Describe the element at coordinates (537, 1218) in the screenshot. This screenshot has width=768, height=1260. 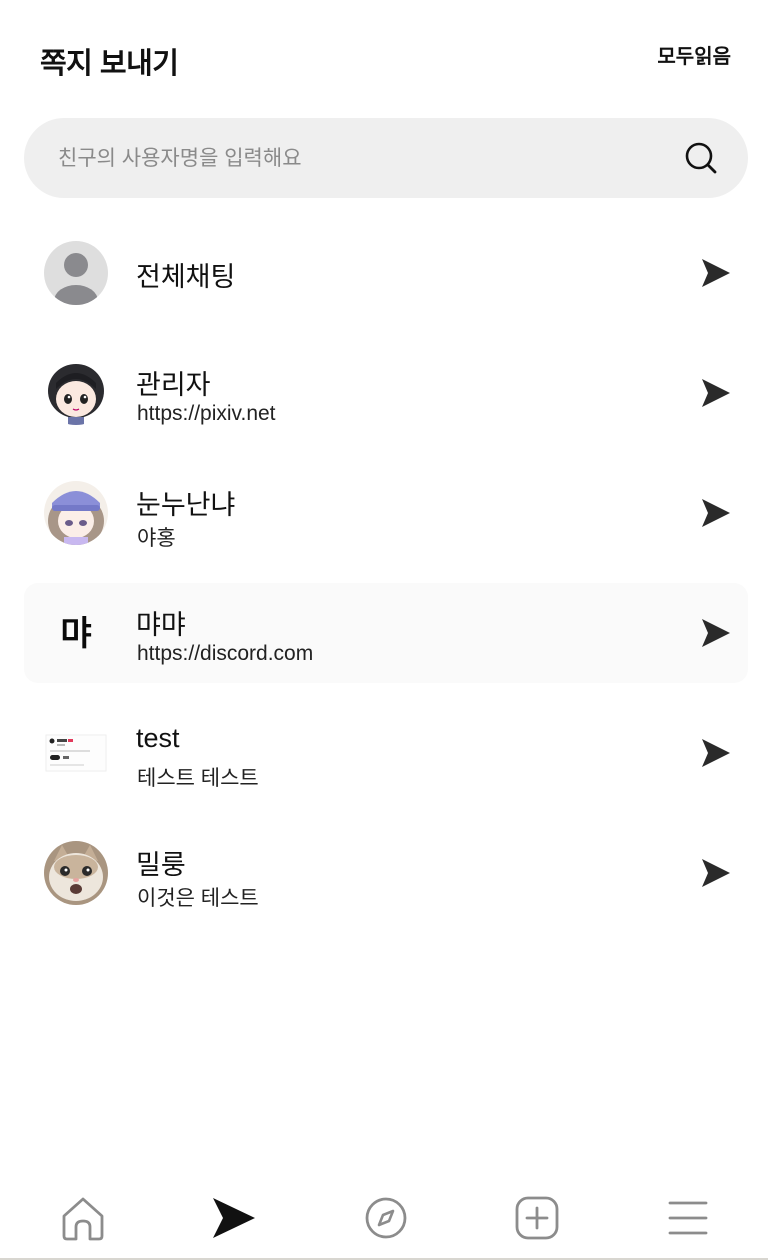
I see `plus-square-icon` at that location.